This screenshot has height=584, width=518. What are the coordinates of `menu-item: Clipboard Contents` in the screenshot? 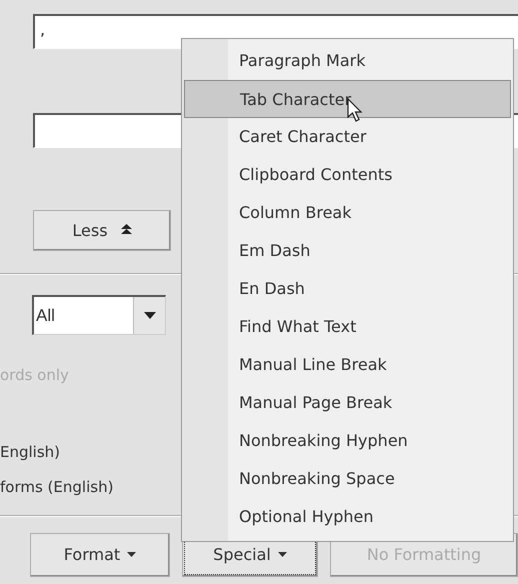 It's located at (347, 175).